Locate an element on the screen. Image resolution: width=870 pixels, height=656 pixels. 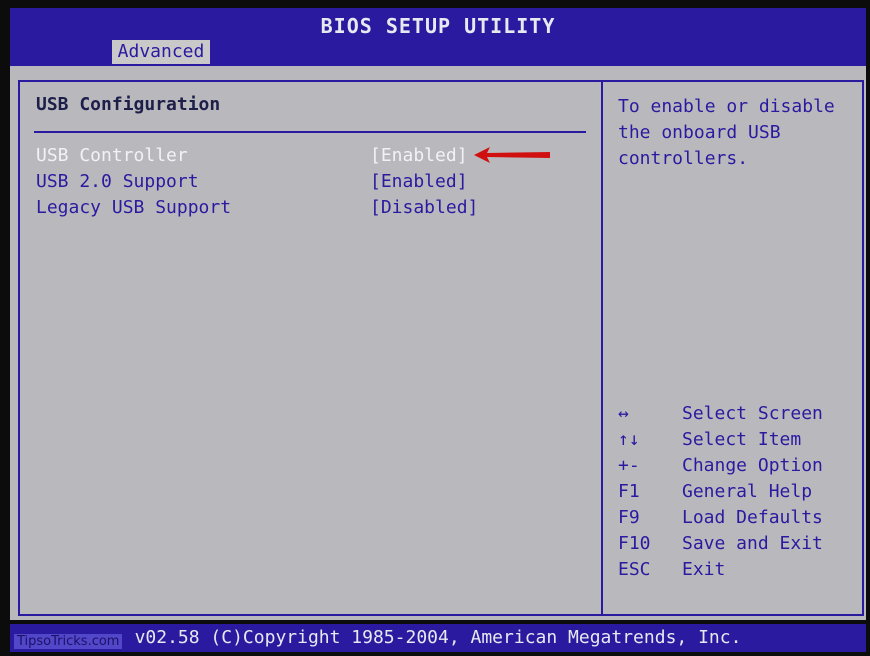
help-divider is located at coordinates (602, 348).